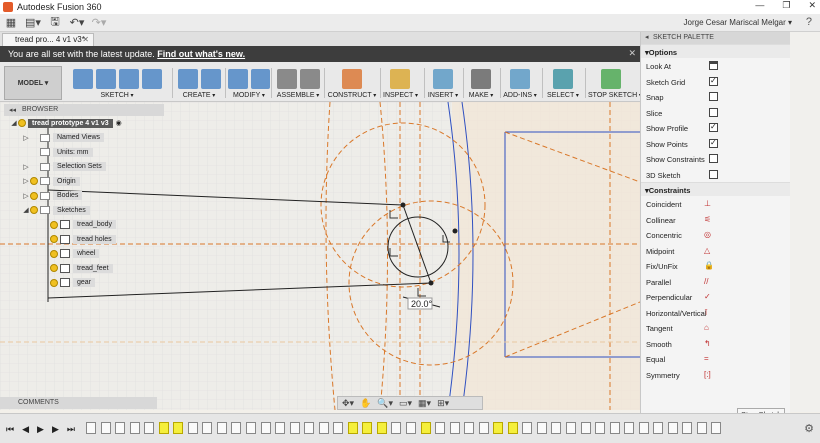 Image resolution: width=820 pixels, height=443 pixels. Describe the element at coordinates (117, 84) in the screenshot. I see `toolbar-group-sketch: SKETCH` at that location.